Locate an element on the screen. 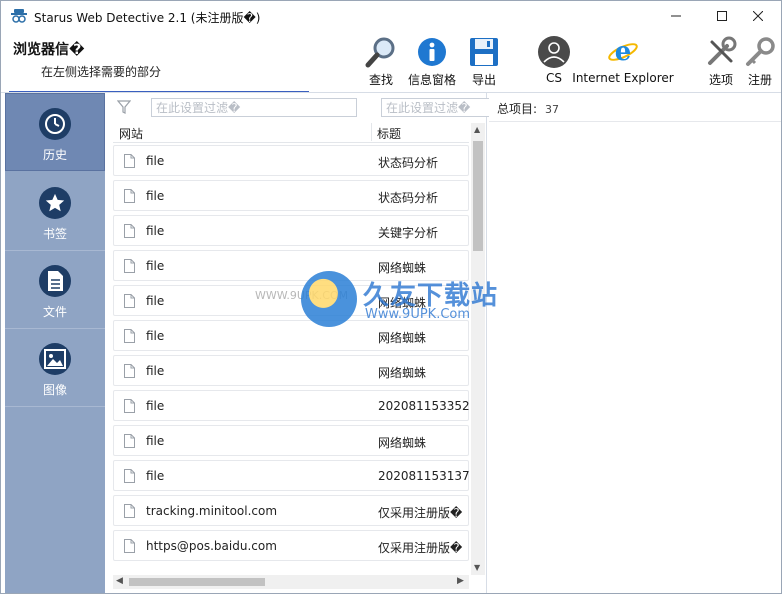 The height and width of the screenshot is (594, 782). page-subtitle: 在左侧选择需要的部分 is located at coordinates (101, 72).